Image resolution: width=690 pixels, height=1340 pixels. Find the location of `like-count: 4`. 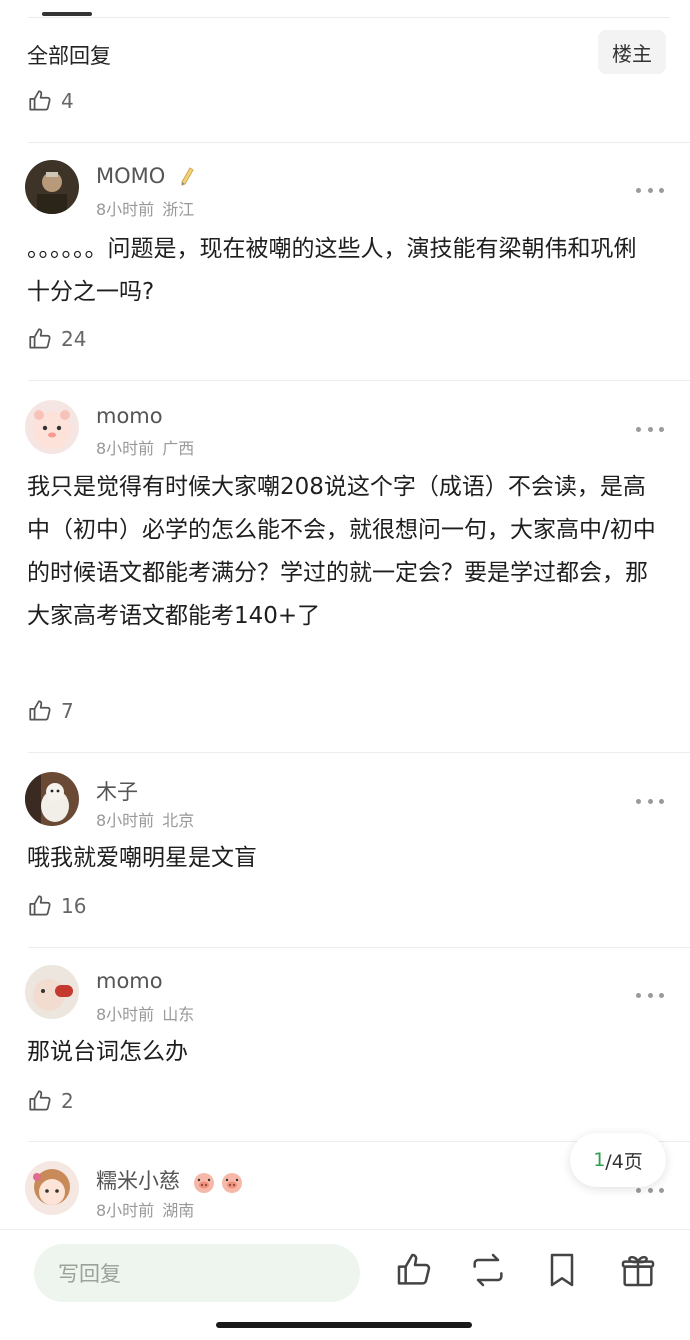

like-count: 4 is located at coordinates (67, 101).